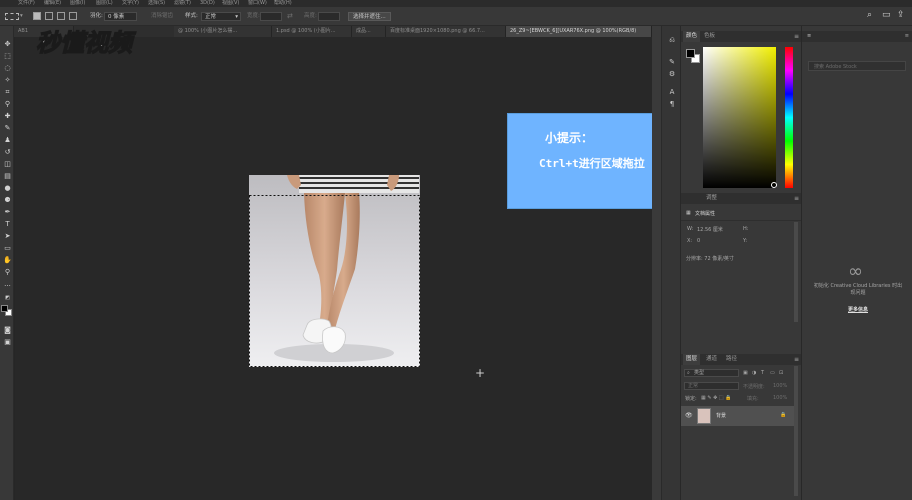 The image size is (912, 500). Describe the element at coordinates (672, 92) in the screenshot. I see `character-panel-icon: A` at that location.